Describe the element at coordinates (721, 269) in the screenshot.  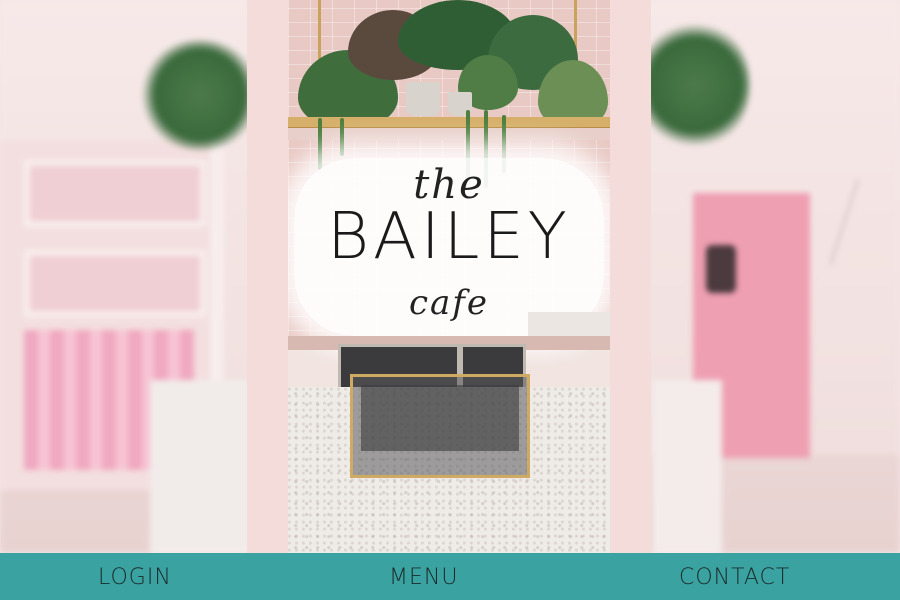
I see `bg-door-window` at that location.